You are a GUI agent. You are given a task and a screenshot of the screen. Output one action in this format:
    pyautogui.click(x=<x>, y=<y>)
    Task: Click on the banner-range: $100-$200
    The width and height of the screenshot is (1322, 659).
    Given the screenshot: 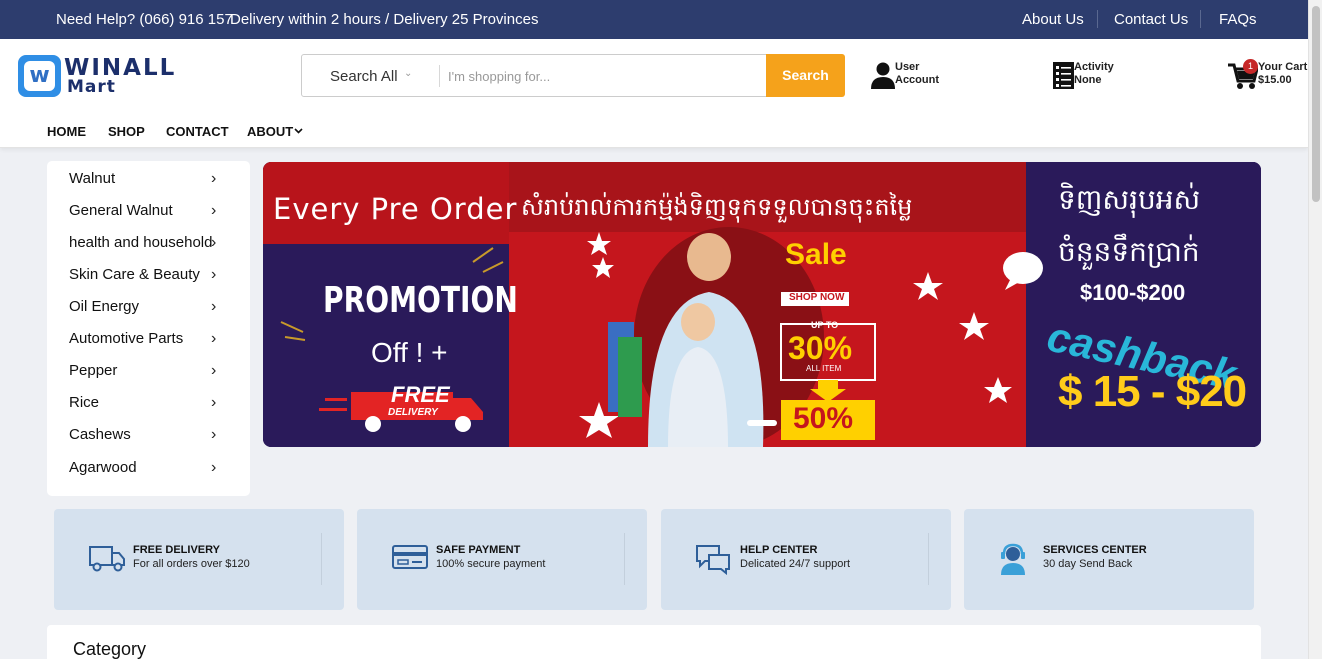 What is the action you would take?
    pyautogui.click(x=1133, y=292)
    